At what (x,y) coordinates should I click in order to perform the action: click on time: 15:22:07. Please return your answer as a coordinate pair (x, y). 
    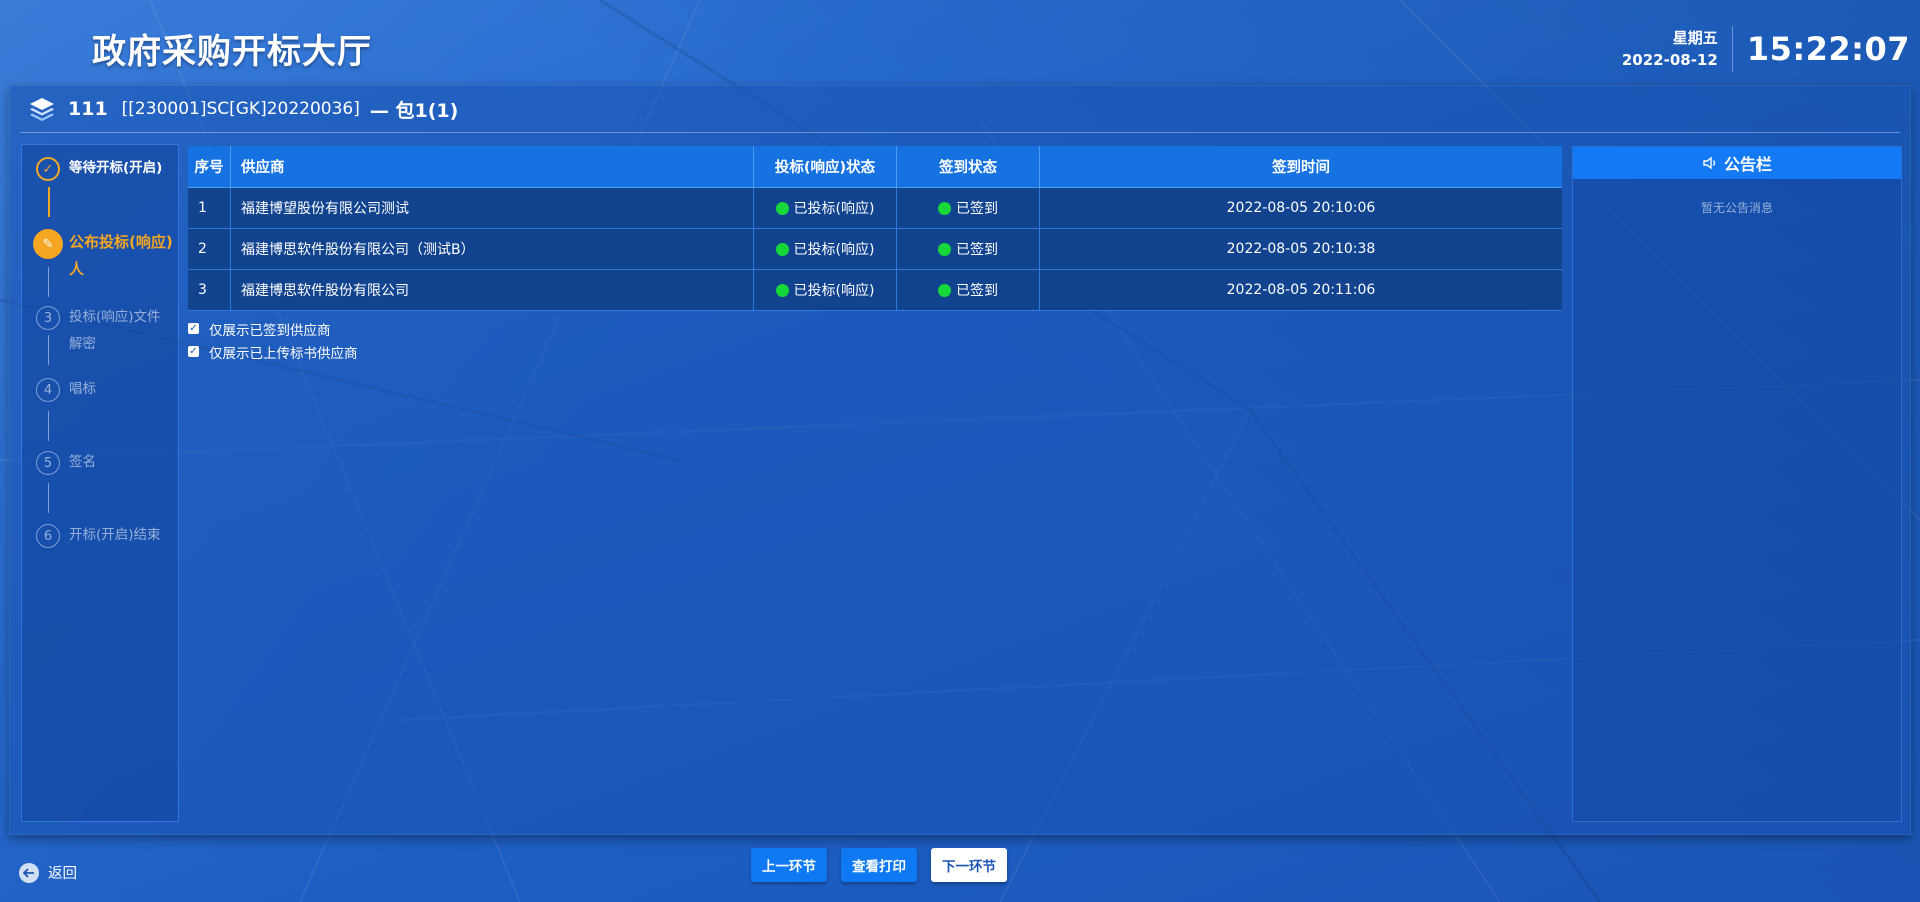
    Looking at the image, I should click on (1828, 49).